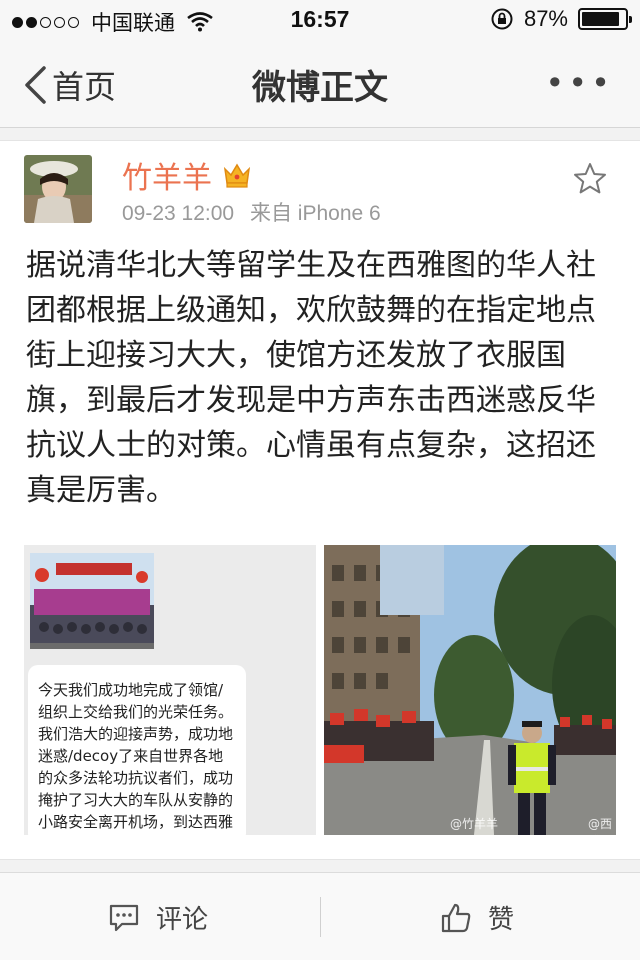 Image resolution: width=640 pixels, height=960 pixels. Describe the element at coordinates (501, 920) in the screenshot. I see `like-label: 赞` at that location.